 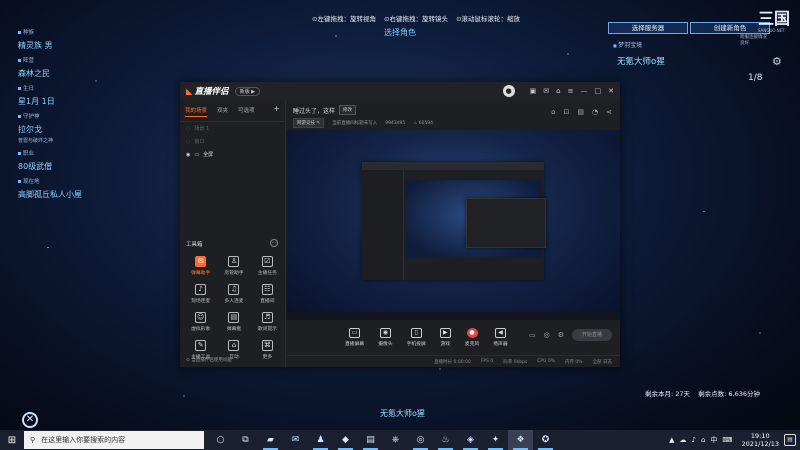 I want to click on info-label: 种族, so click(x=73, y=32).